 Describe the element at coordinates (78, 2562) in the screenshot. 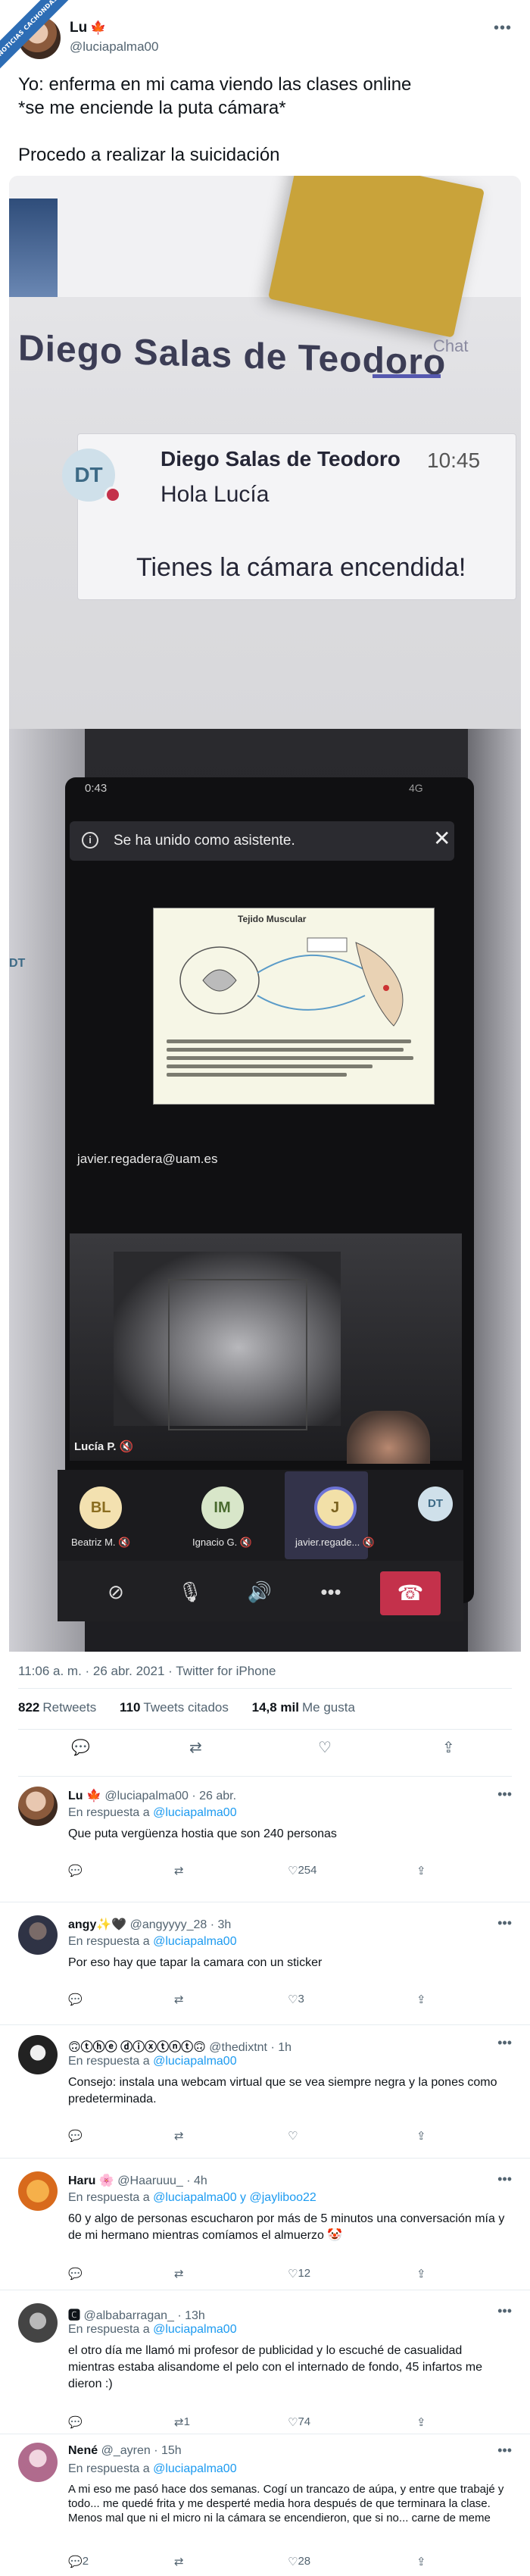

I see `reply-icon: 💬 2` at that location.